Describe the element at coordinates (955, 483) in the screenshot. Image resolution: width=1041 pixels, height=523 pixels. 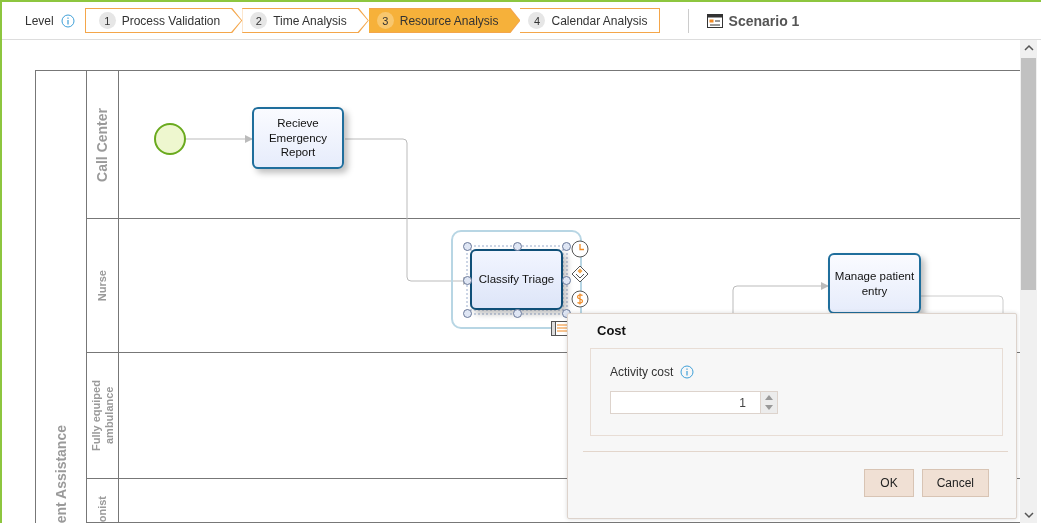
I see `dialog-button: Cancel` at that location.